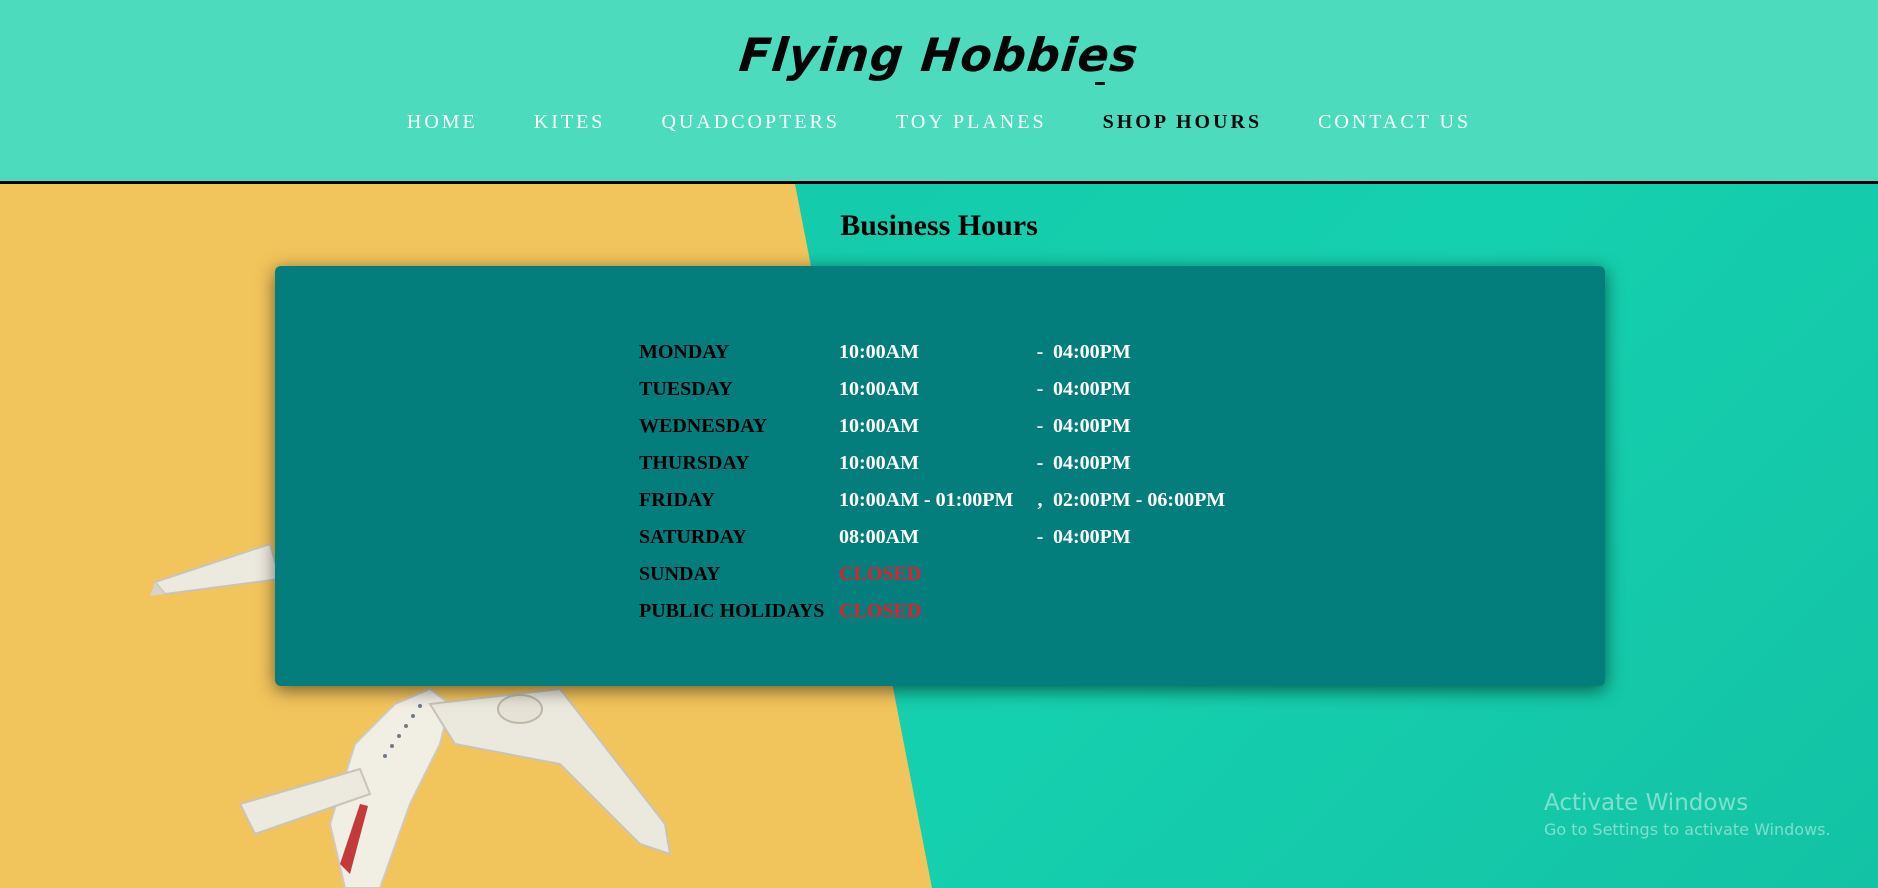 The height and width of the screenshot is (888, 1878). What do you see at coordinates (694, 463) in the screenshot?
I see `day-label: THURSDAY` at bounding box center [694, 463].